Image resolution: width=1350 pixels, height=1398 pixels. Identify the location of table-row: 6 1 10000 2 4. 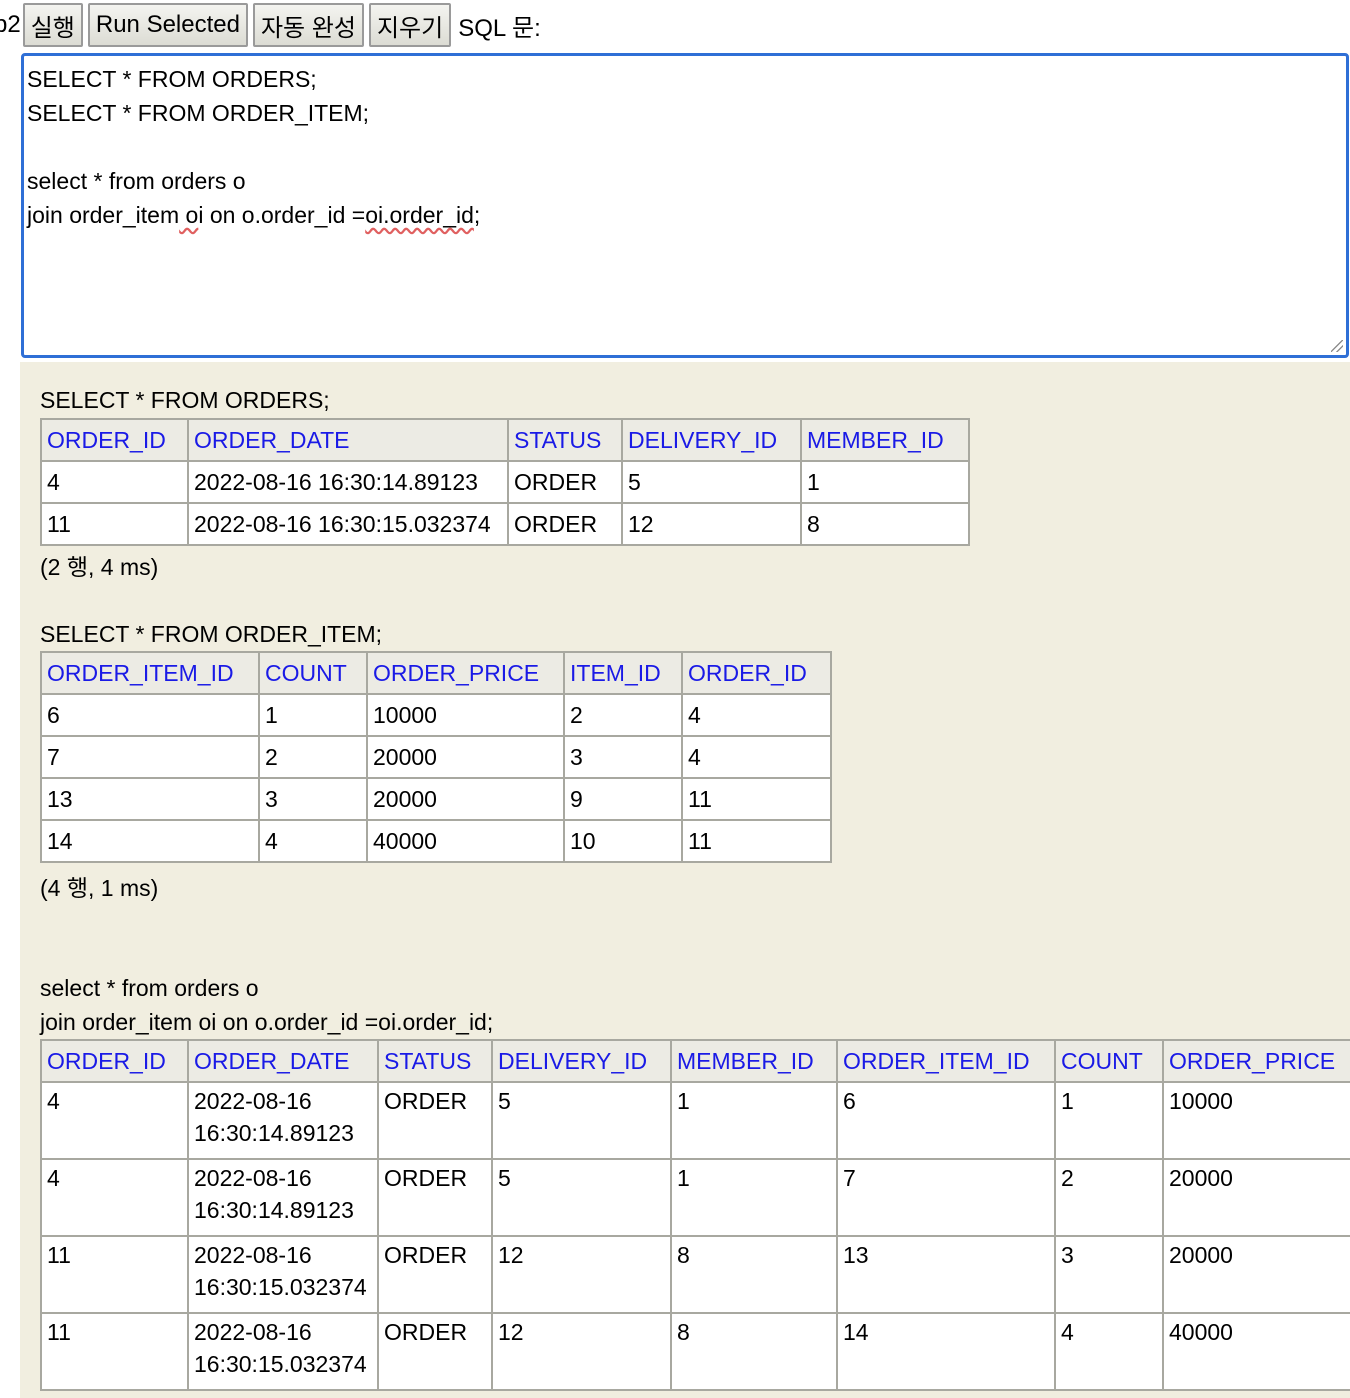
(436, 715).